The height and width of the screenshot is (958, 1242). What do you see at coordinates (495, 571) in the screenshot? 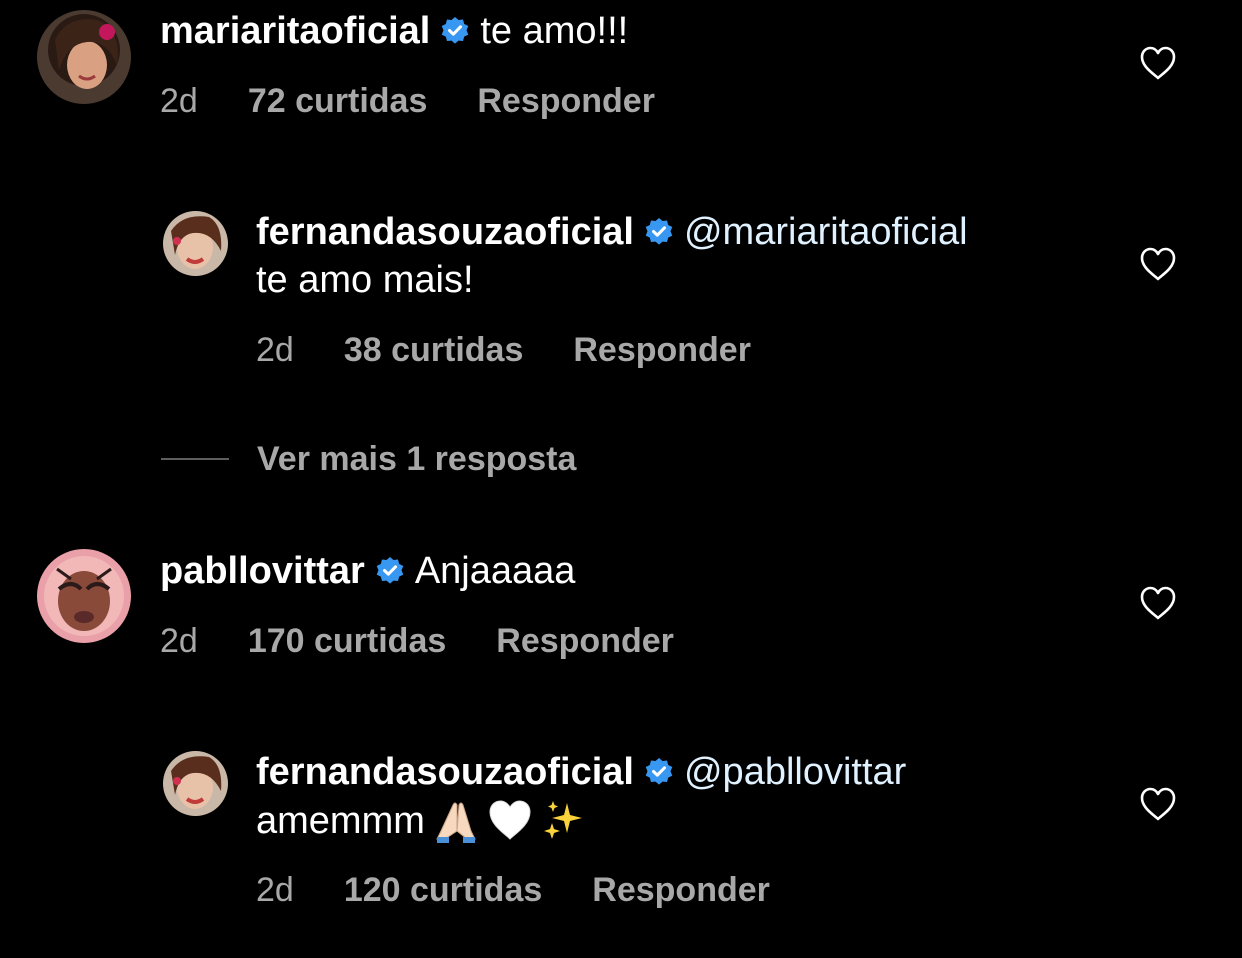
I see `comment-text: Anjaaaaa` at bounding box center [495, 571].